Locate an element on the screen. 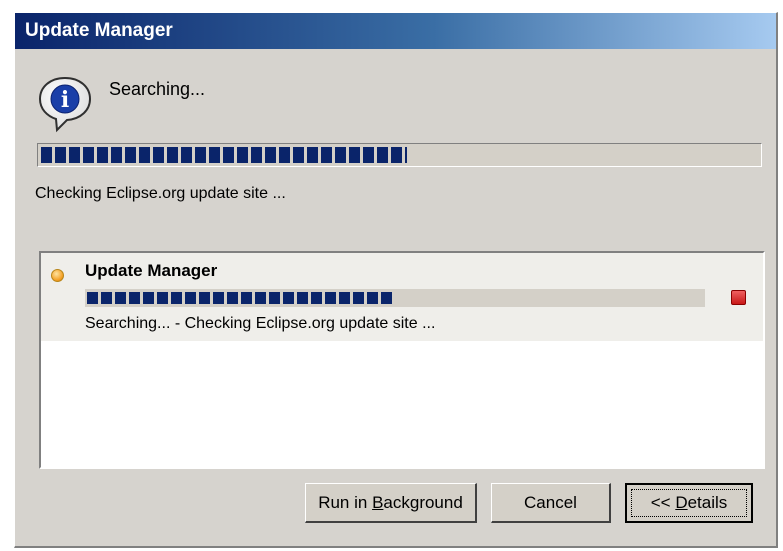  run-in-background-label: Run in Background is located at coordinates (390, 502).